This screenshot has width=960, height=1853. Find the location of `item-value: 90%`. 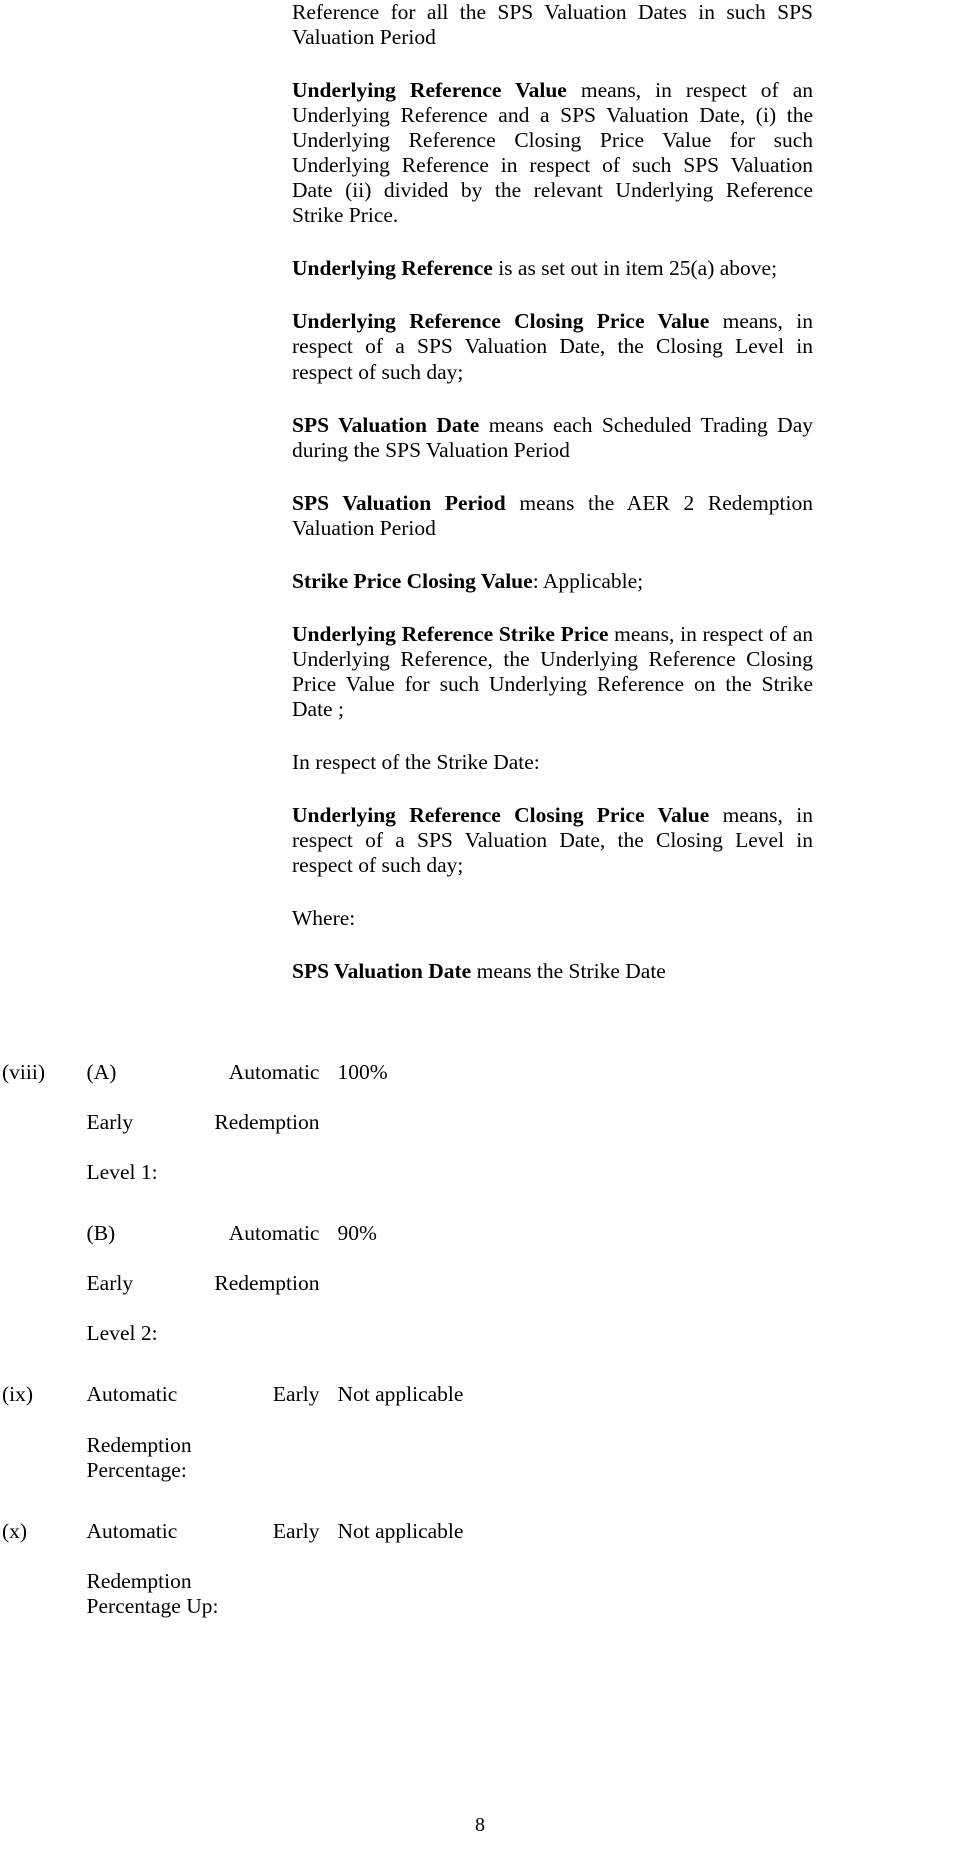

item-value: 90% is located at coordinates (357, 1233).